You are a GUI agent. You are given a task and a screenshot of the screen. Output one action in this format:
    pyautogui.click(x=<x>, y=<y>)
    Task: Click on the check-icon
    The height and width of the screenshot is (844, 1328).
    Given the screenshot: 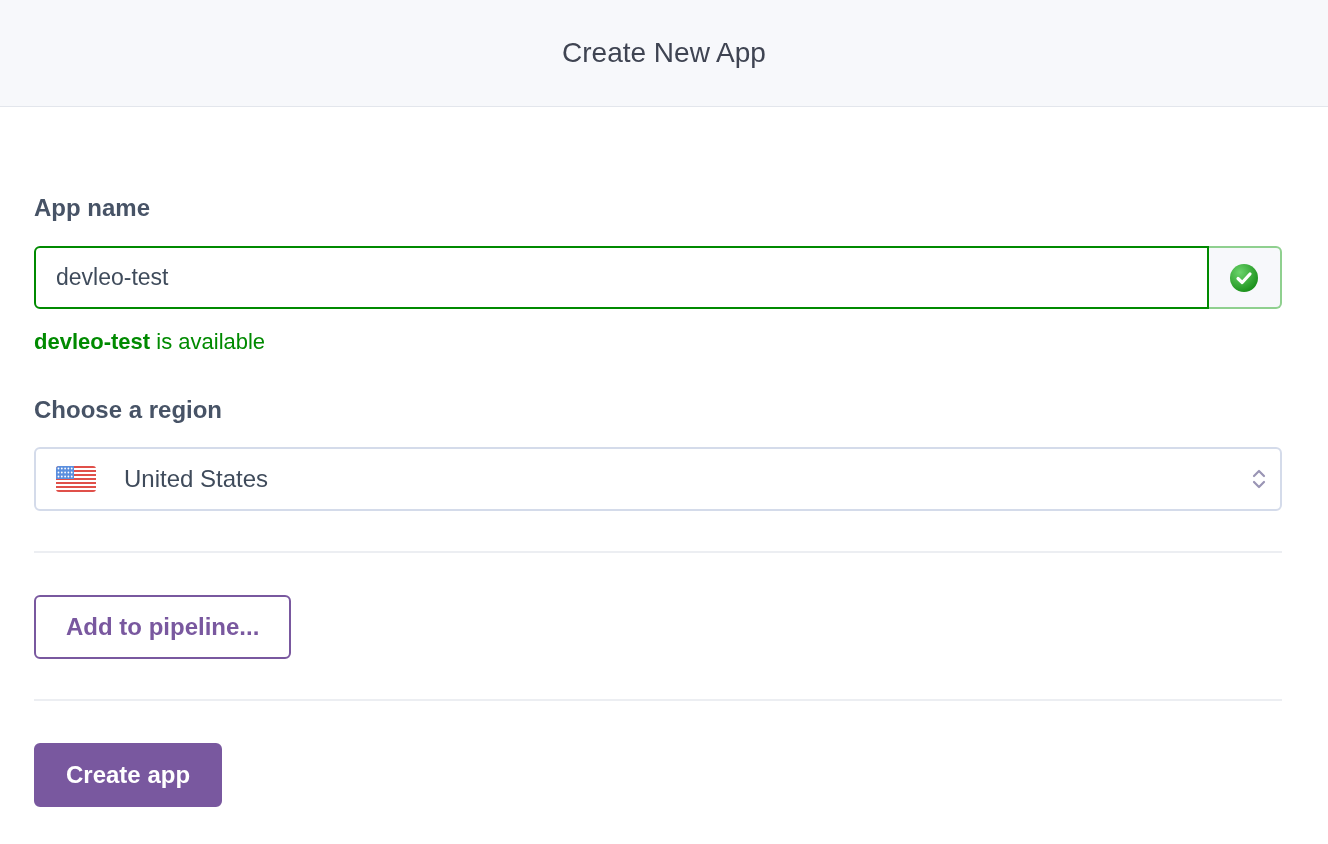 What is the action you would take?
    pyautogui.click(x=1244, y=277)
    